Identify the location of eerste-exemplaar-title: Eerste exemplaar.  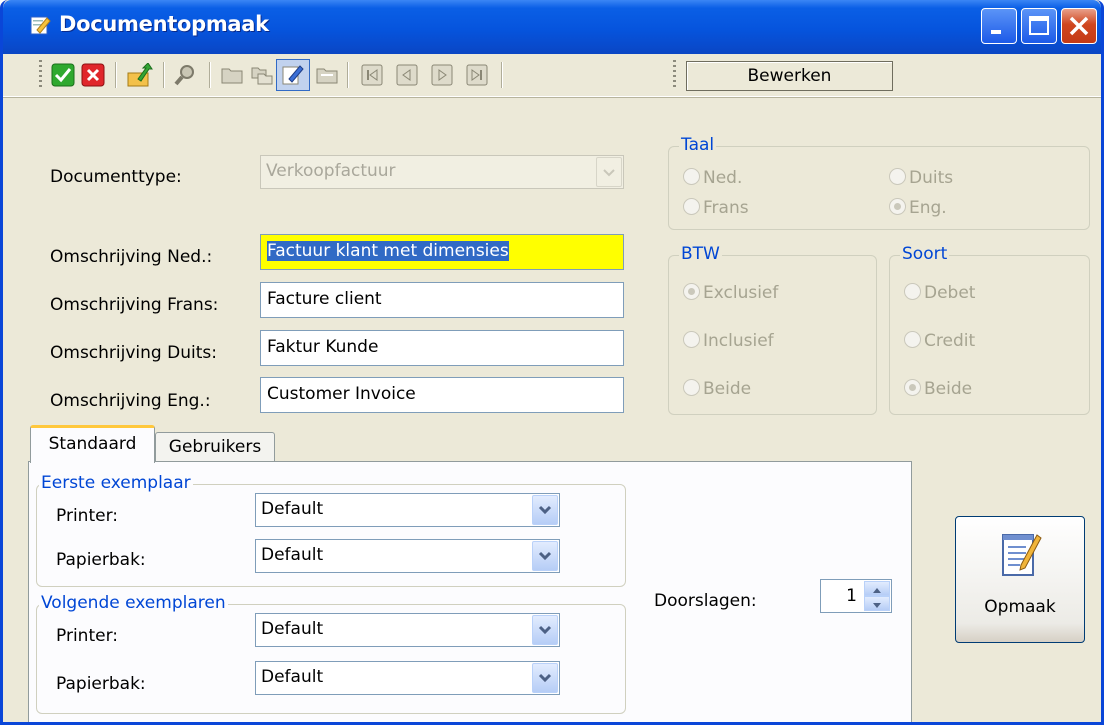
(116, 483).